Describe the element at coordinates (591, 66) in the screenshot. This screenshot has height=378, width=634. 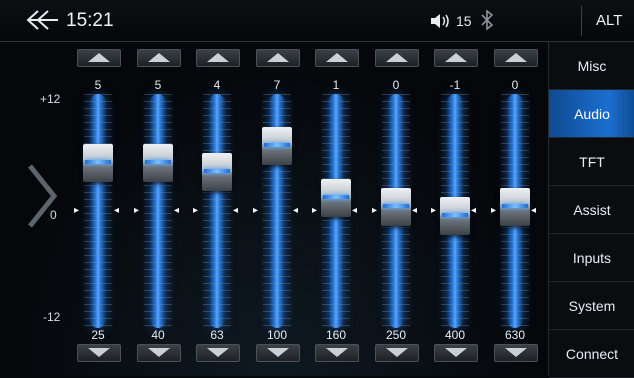
I see `menu-item-misc: Misc` at that location.